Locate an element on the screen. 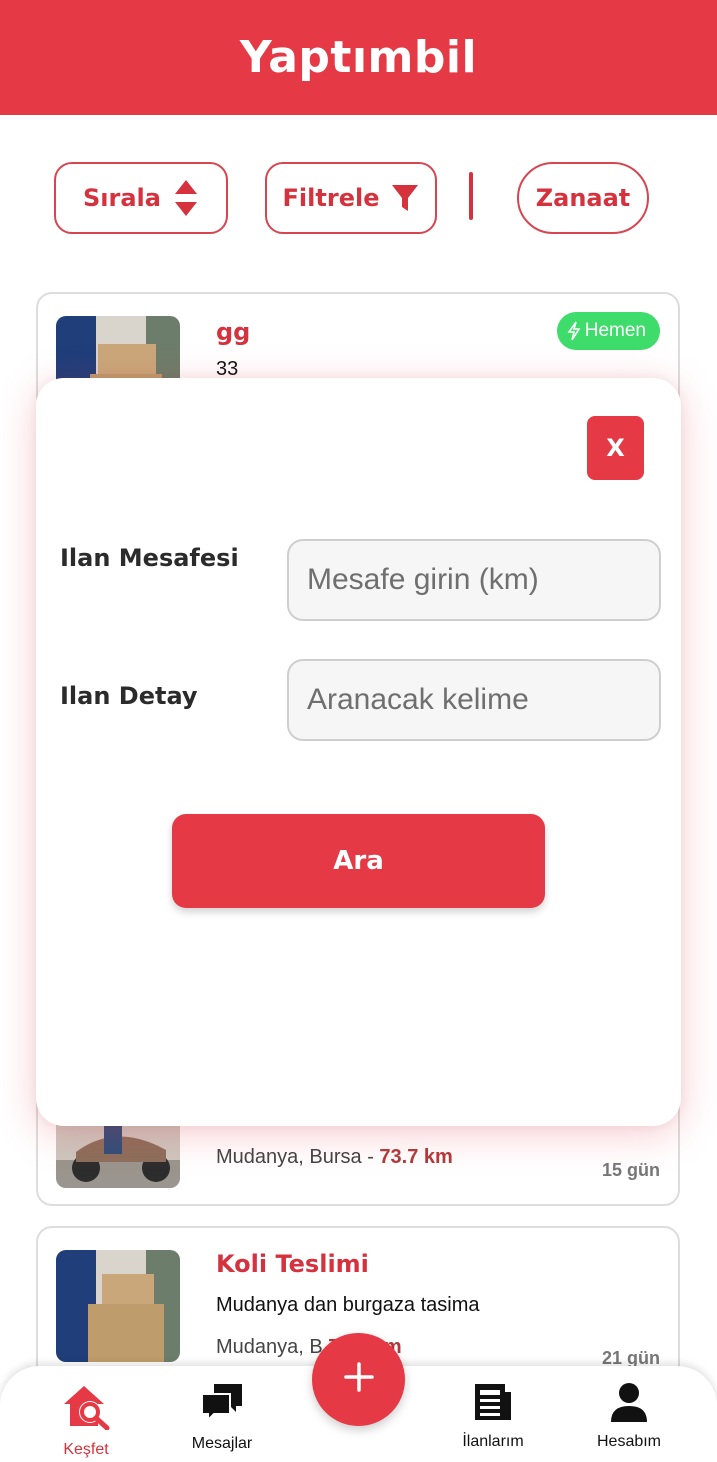 The image size is (717, 1462). nav-item-messages: Mesajlar is located at coordinates (222, 1417).